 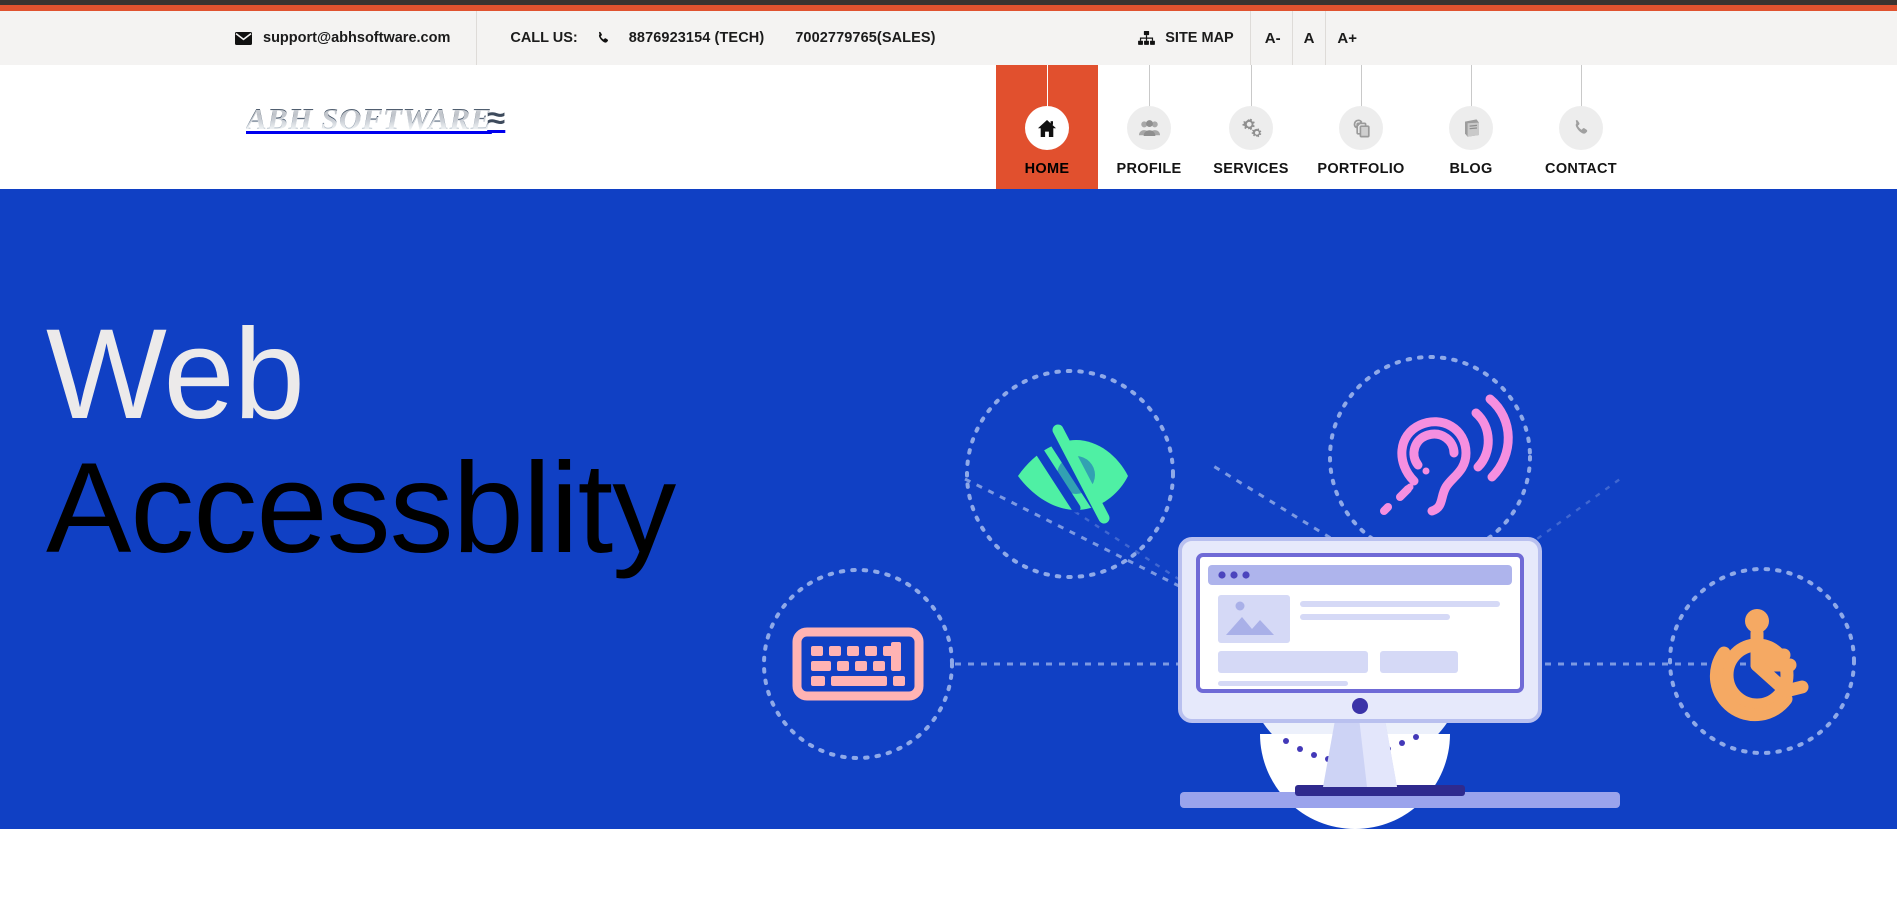 I want to click on nav-label-home: HOME, so click(x=1047, y=169).